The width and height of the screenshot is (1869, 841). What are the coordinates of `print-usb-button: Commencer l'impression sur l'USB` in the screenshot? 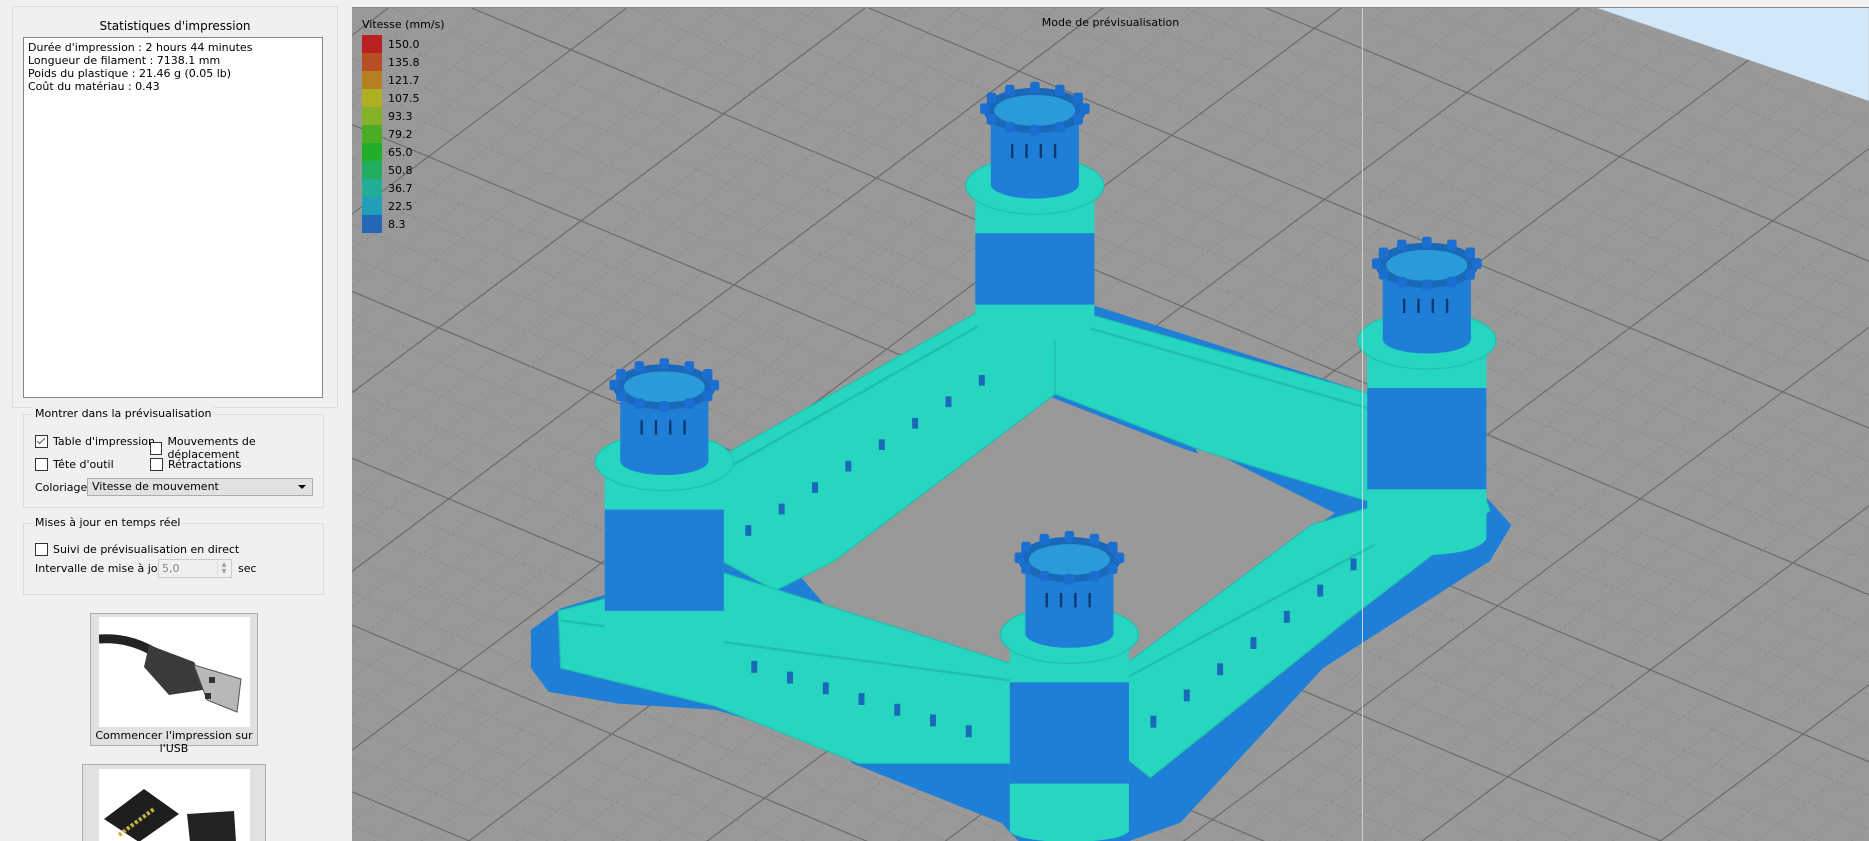 It's located at (174, 684).